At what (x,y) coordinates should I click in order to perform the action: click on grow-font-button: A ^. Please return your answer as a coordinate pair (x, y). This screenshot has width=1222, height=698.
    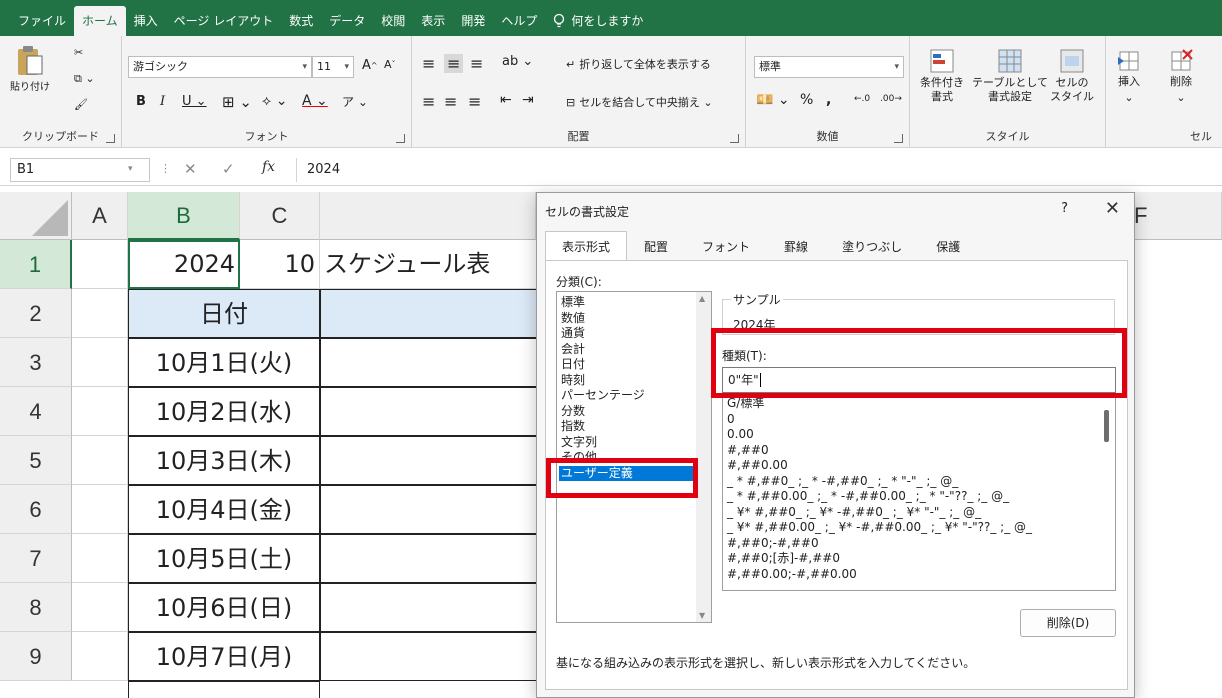
    Looking at the image, I should click on (370, 65).